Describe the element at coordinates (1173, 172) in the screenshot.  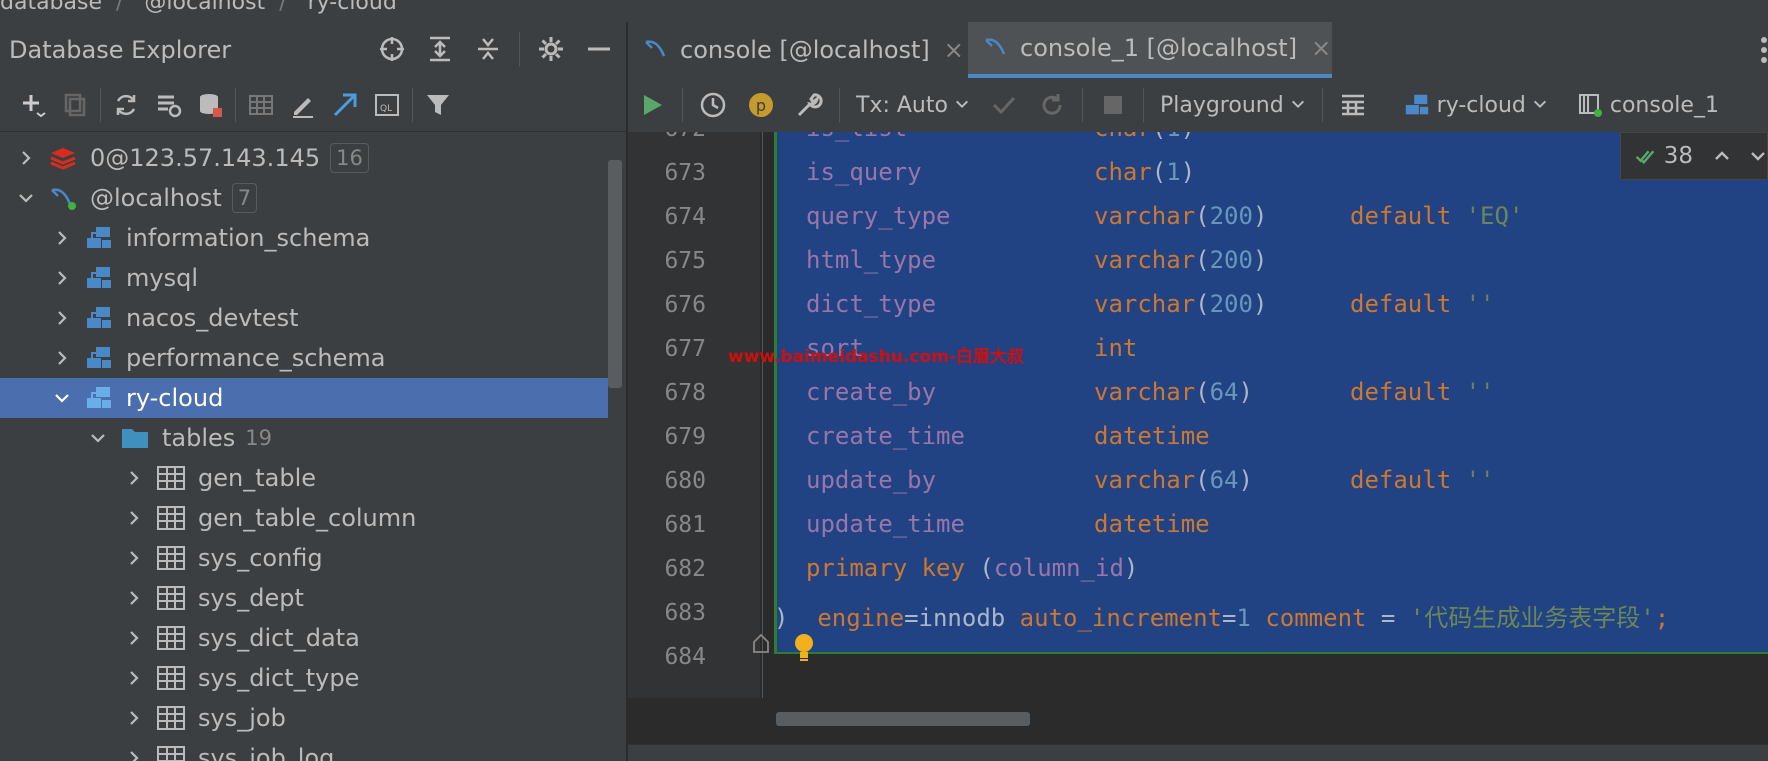
I see `type-length: 1` at that location.